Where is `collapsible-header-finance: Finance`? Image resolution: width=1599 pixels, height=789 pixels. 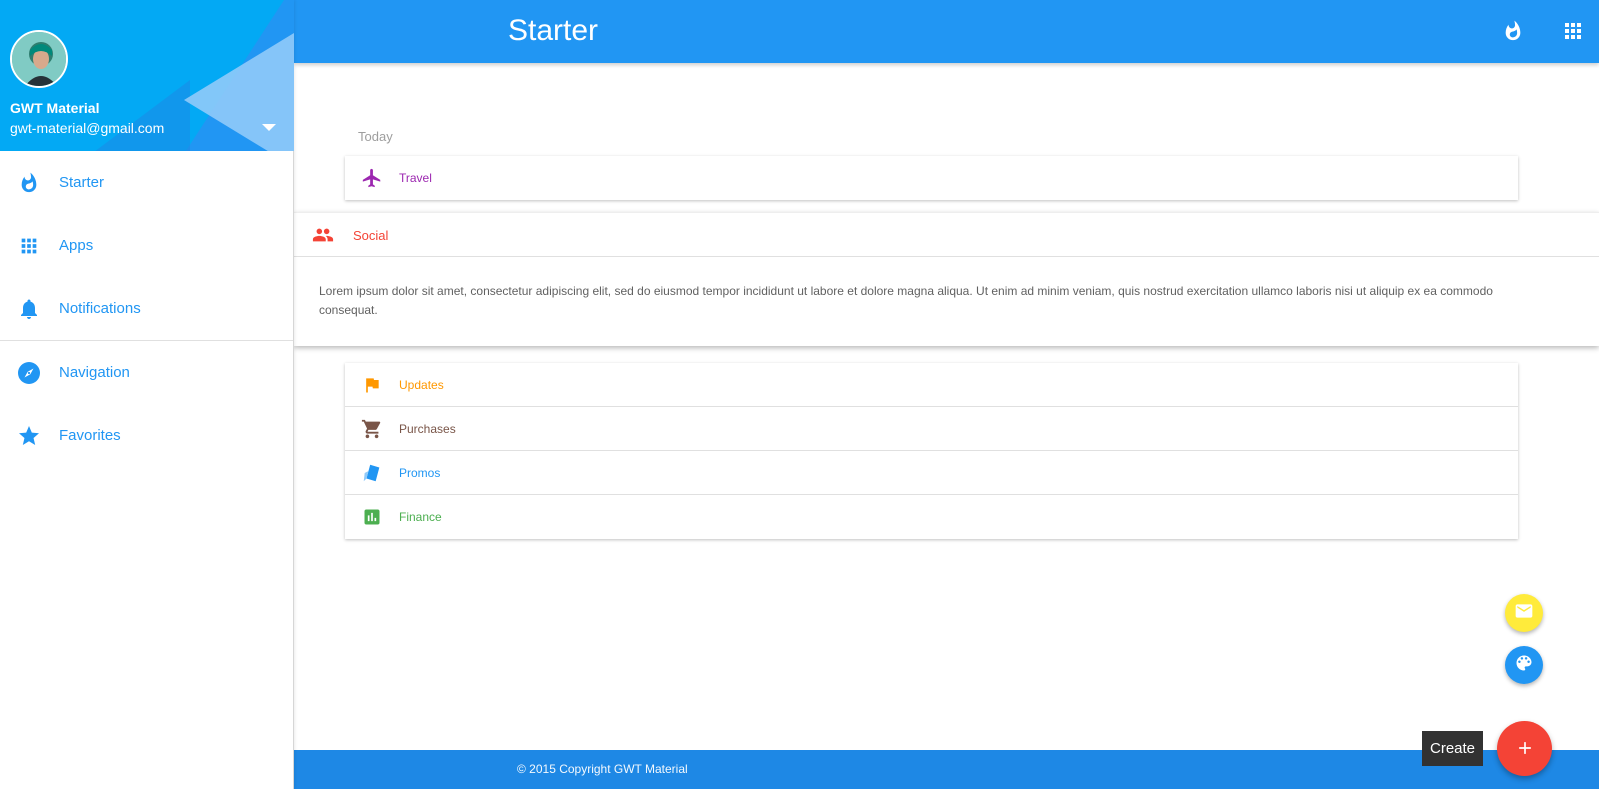 collapsible-header-finance: Finance is located at coordinates (931, 517).